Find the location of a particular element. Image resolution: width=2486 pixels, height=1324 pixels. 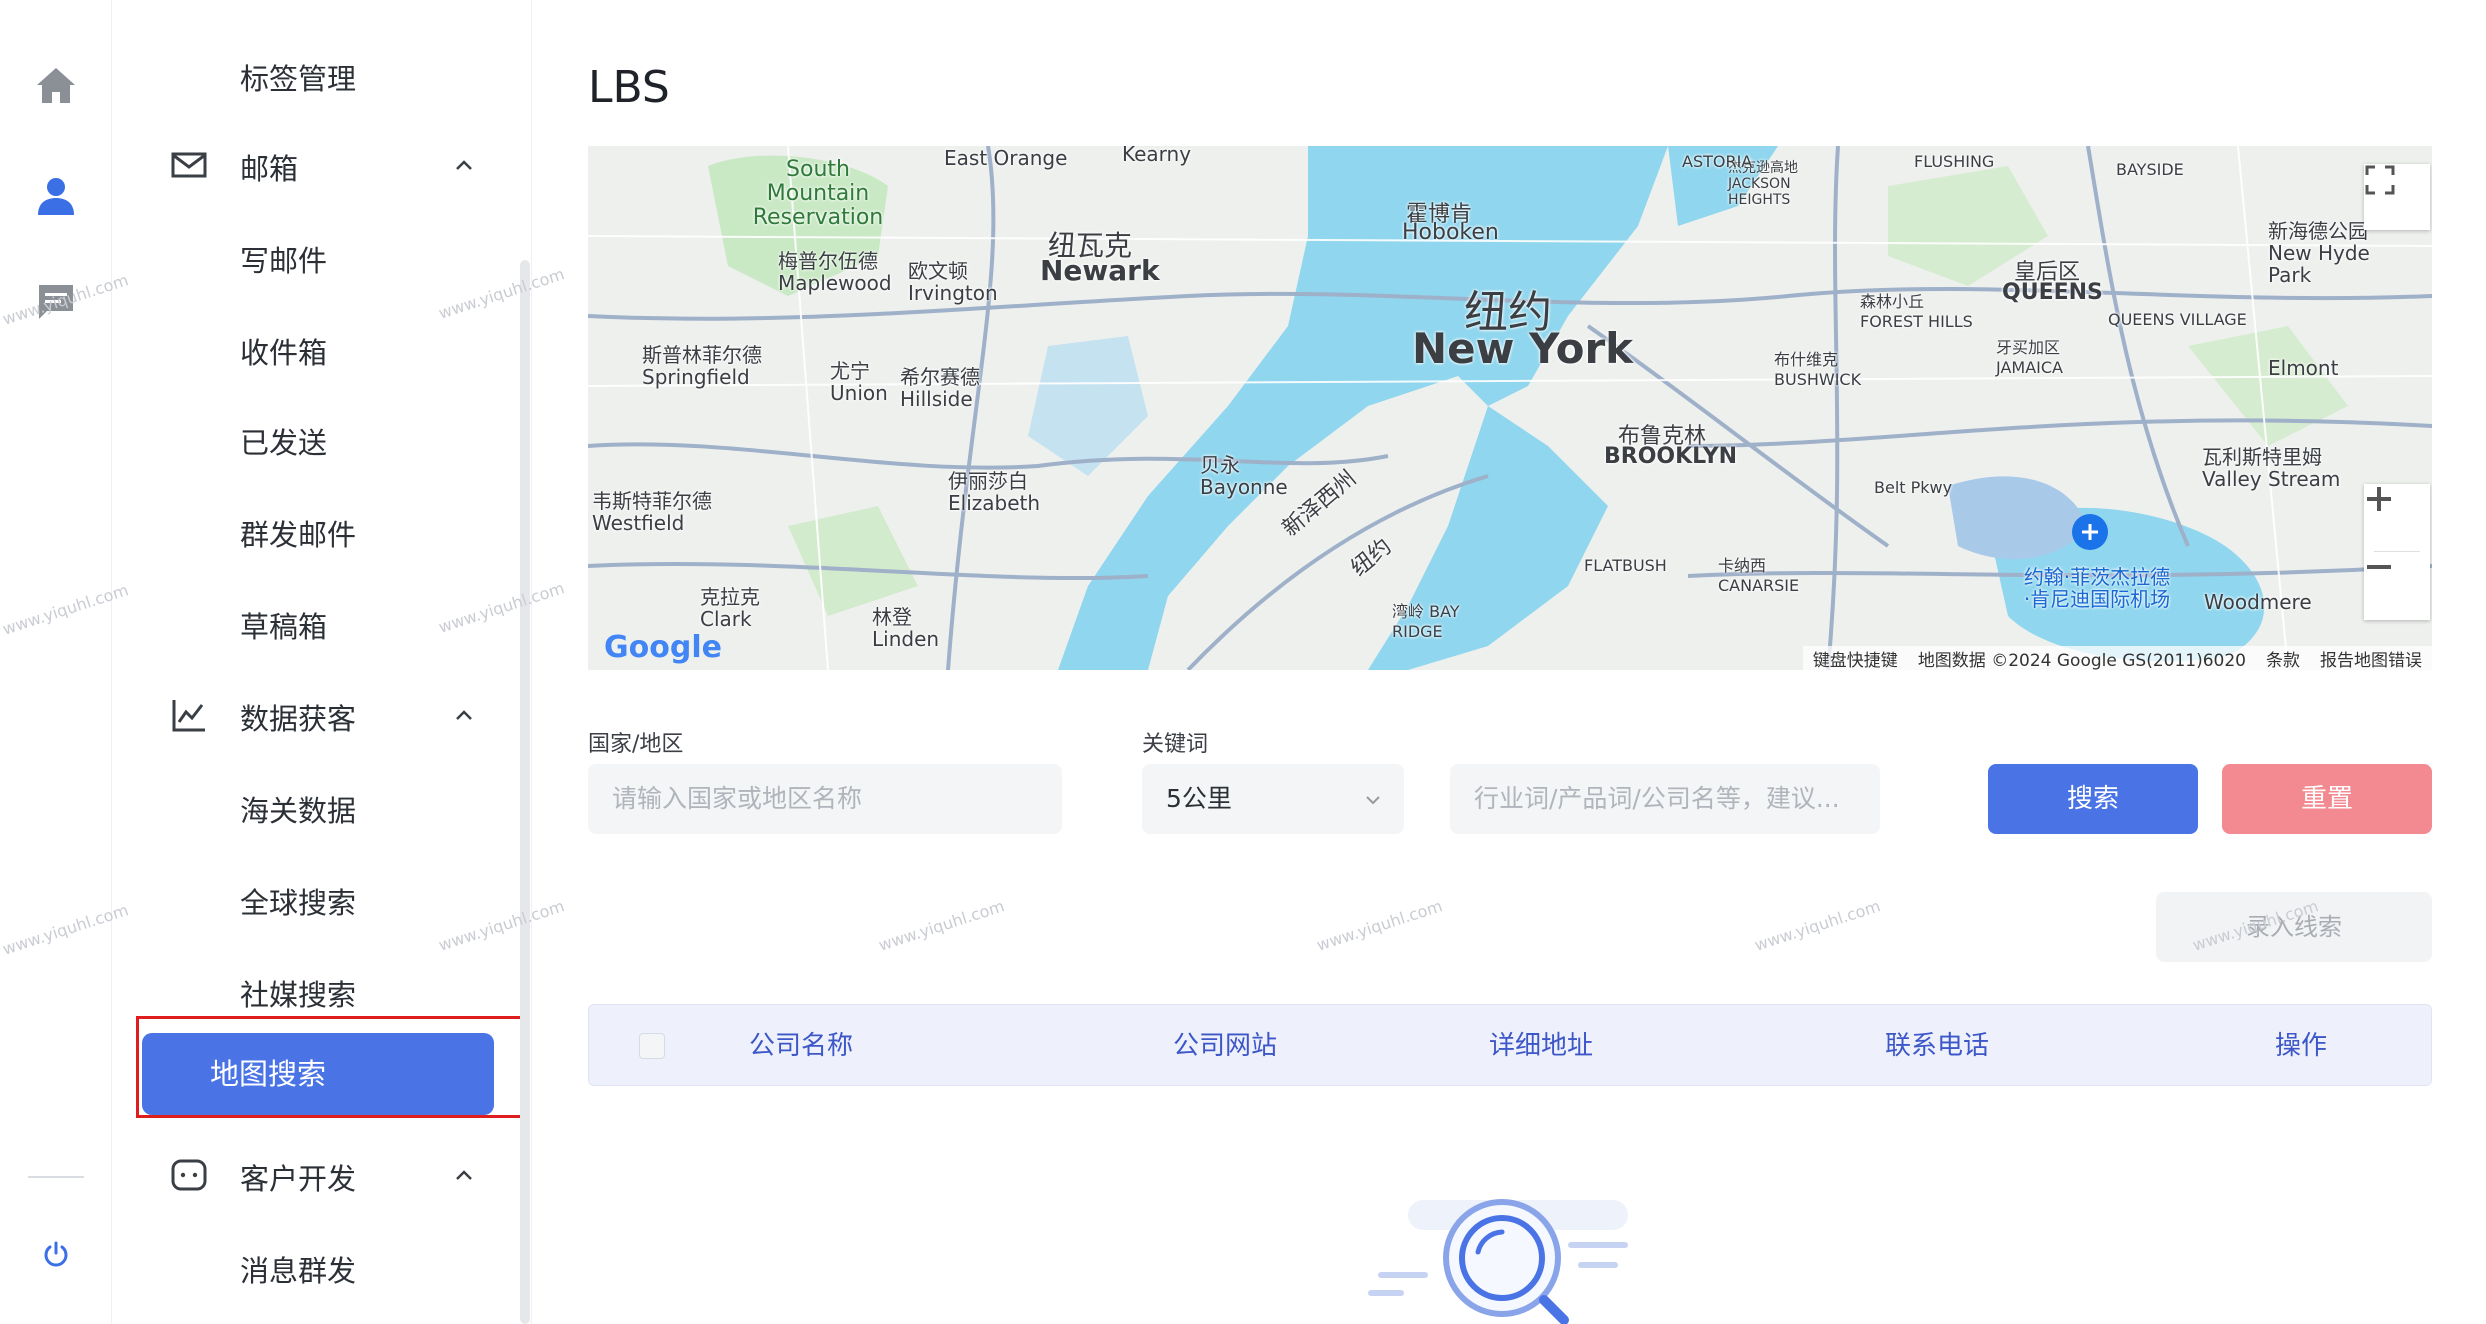

rail-divider is located at coordinates (56, 1177).